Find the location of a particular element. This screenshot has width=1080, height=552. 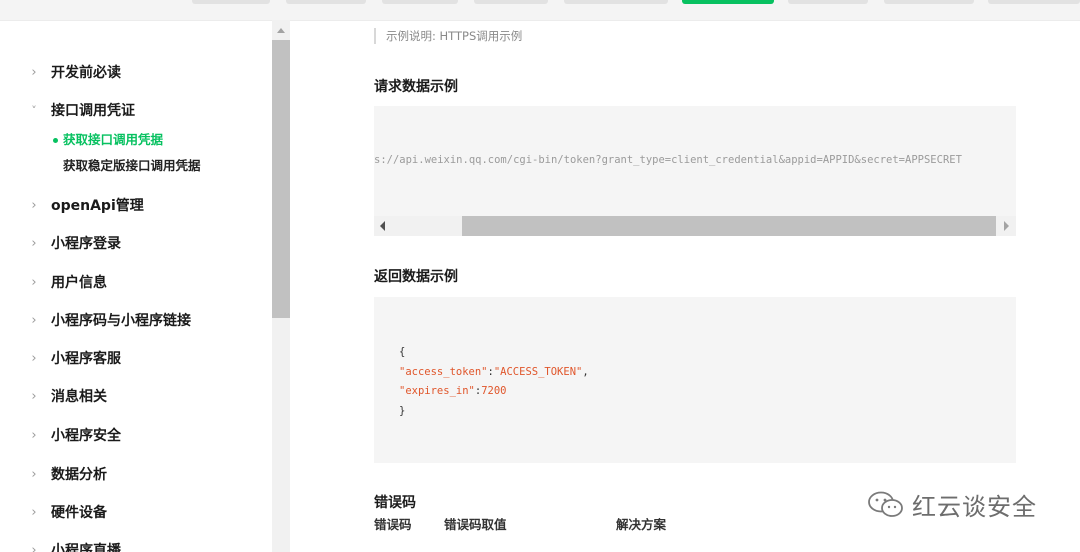

sidebar-item-label: openApi管理 is located at coordinates (97, 206).